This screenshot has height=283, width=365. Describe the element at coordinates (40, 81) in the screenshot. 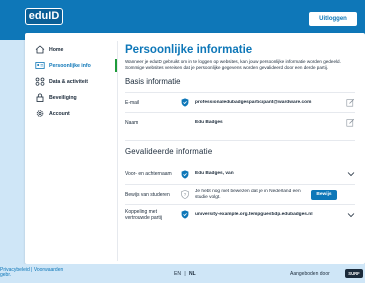

I see `data-icon` at that location.